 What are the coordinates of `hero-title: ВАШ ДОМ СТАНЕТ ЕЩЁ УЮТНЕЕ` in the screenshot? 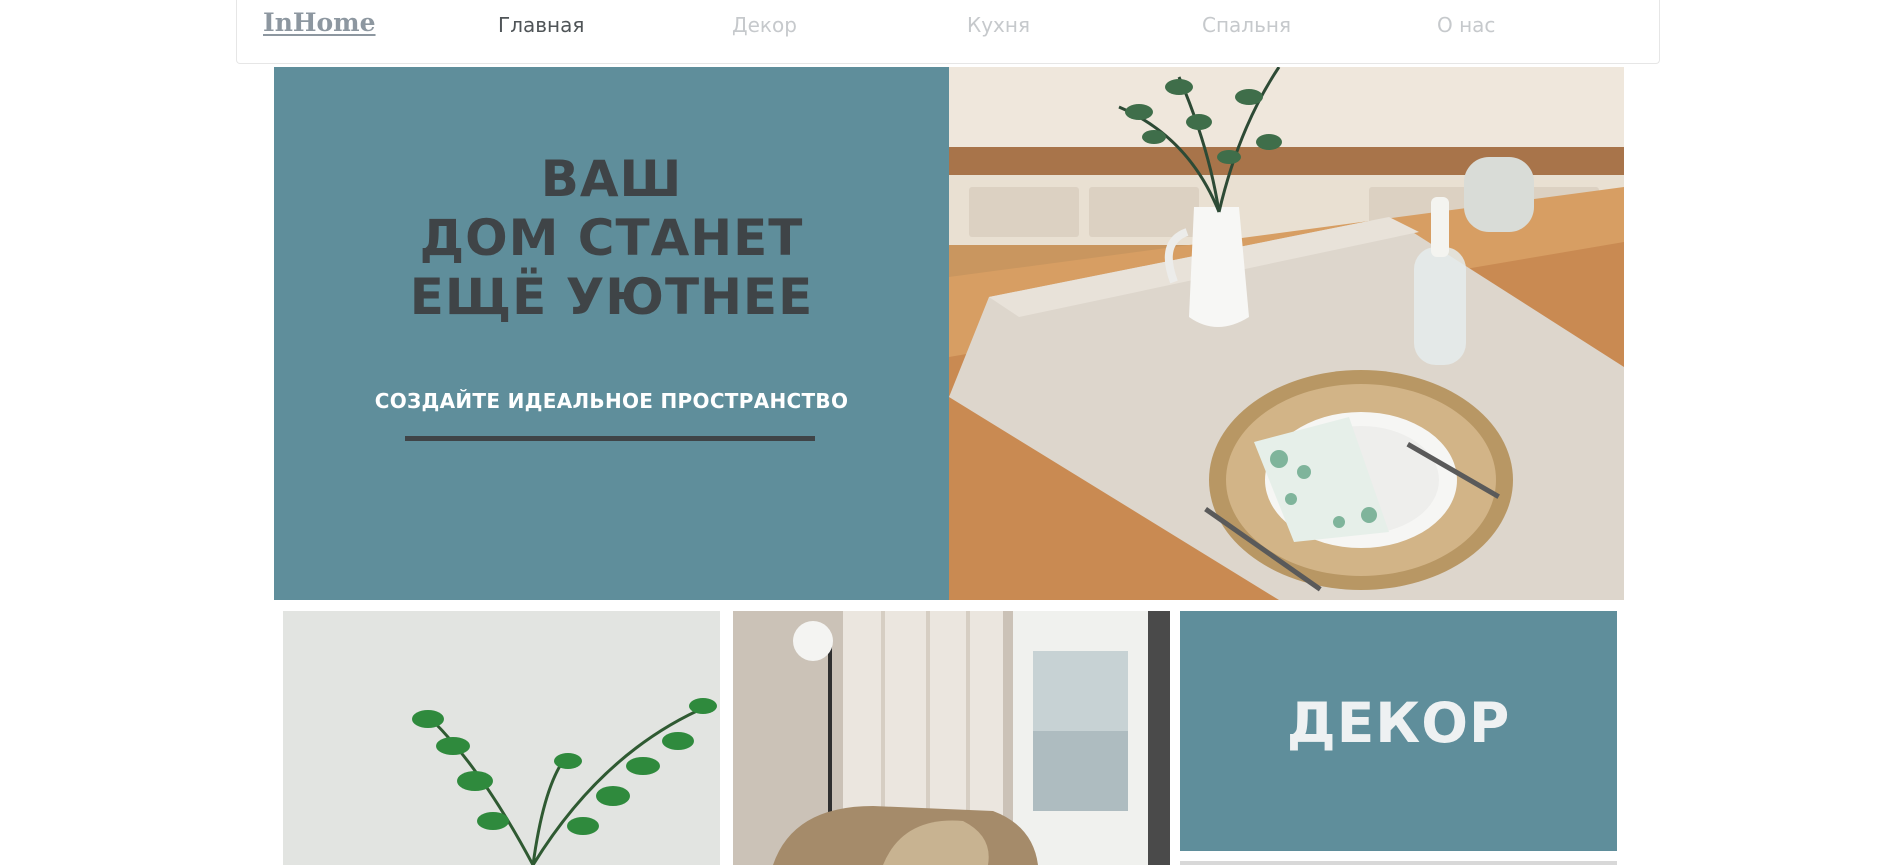 It's located at (611, 238).